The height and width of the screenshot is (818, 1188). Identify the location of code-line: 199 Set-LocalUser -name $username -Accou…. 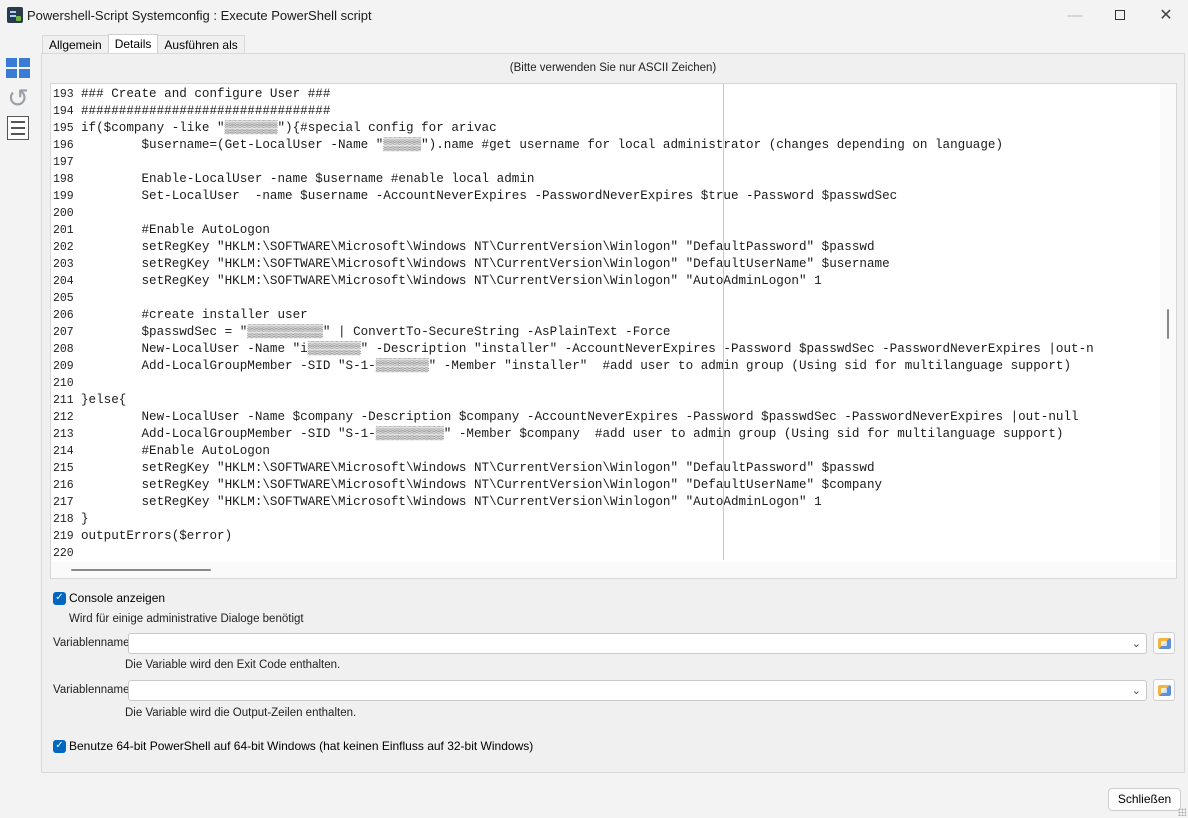
(606, 196).